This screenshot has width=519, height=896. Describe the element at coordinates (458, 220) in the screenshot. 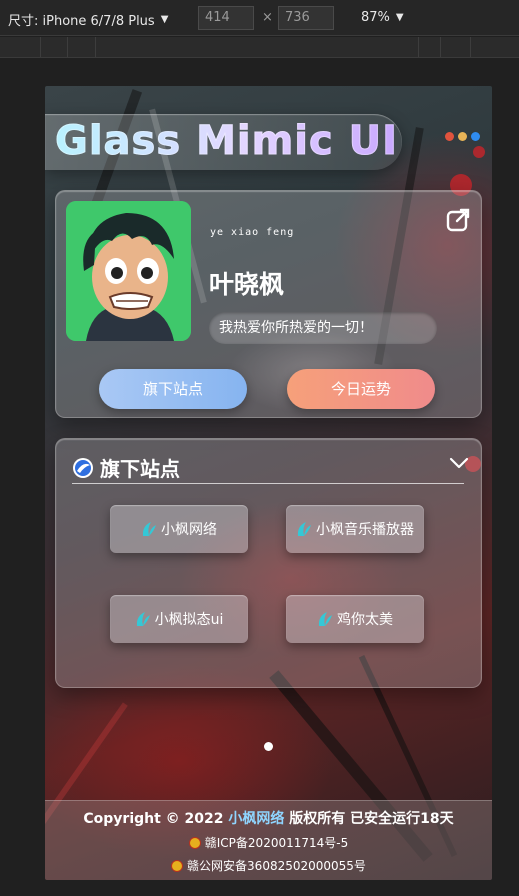

I see `external-link-icon` at that location.